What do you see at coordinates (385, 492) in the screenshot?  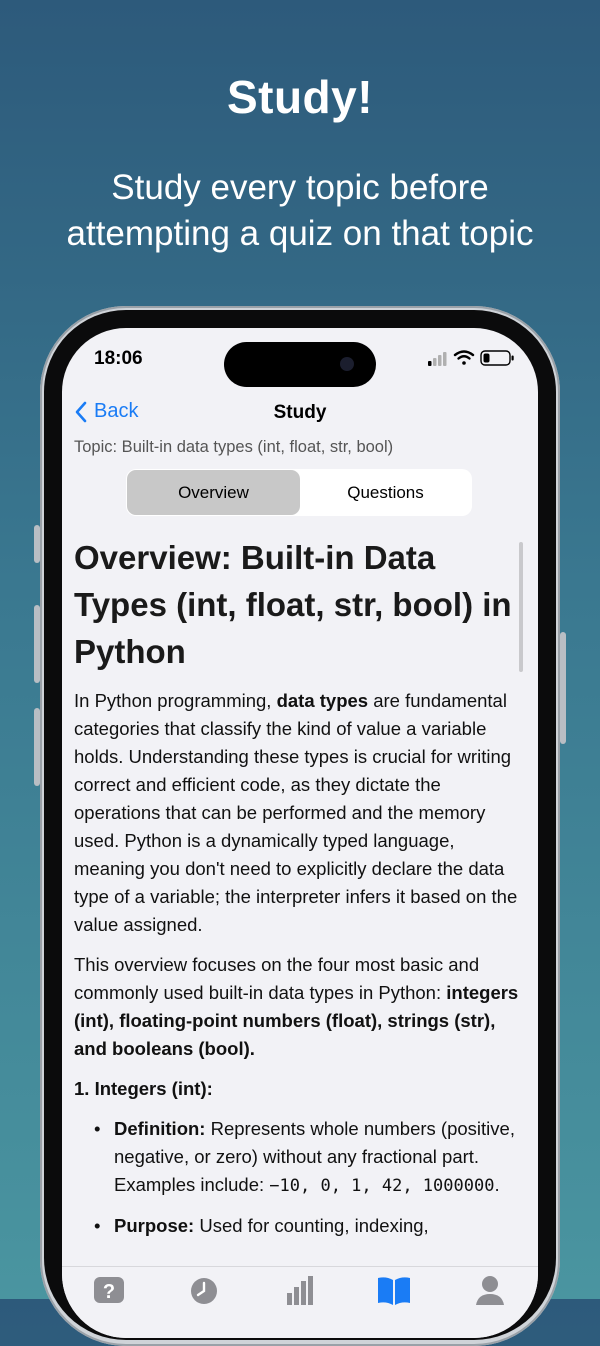 I see `segment-questions: Questions` at bounding box center [385, 492].